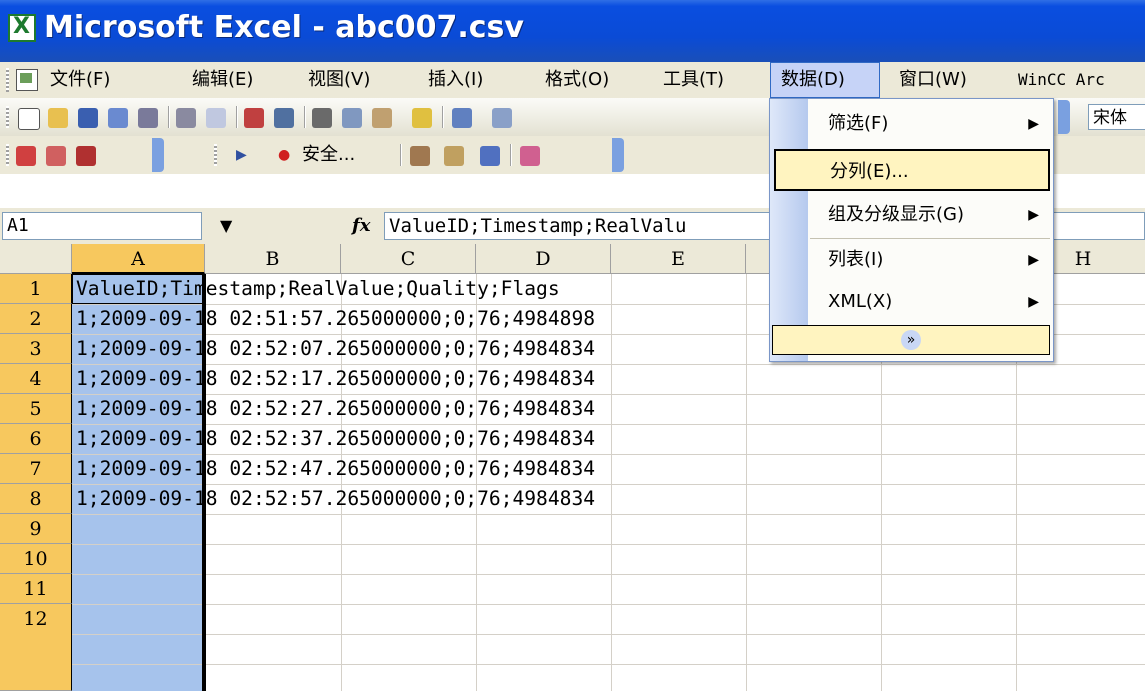  Describe the element at coordinates (80, 80) in the screenshot. I see `menu-file: 文件(F)` at that location.